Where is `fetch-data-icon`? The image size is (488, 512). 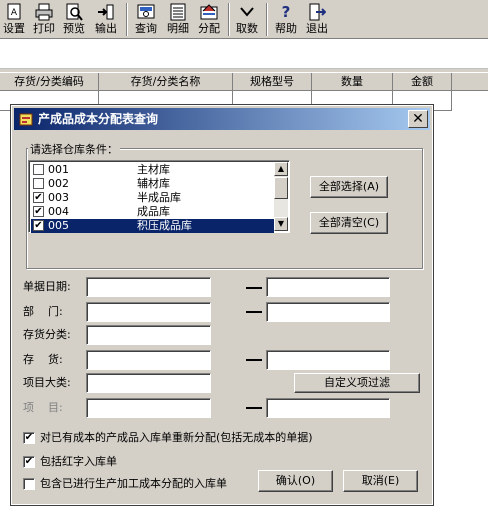 fetch-data-icon is located at coordinates (247, 12).